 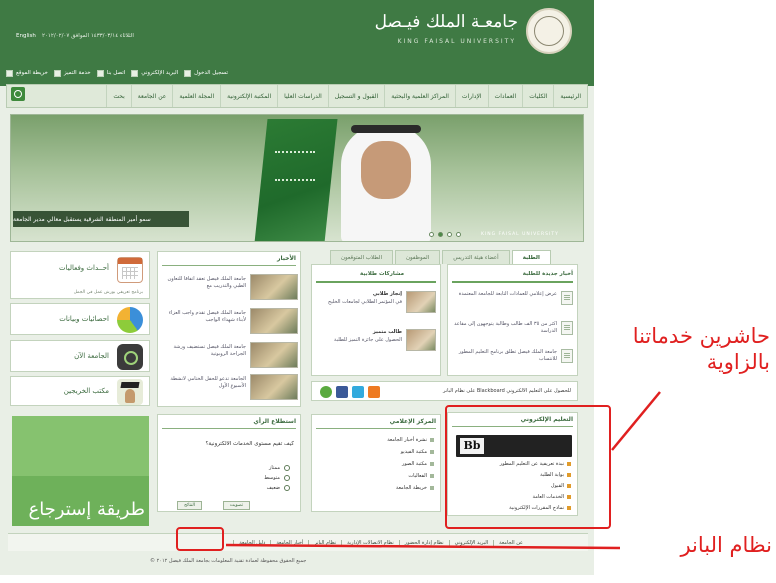 I want to click on elearning-arrow, so click(x=636, y=421).